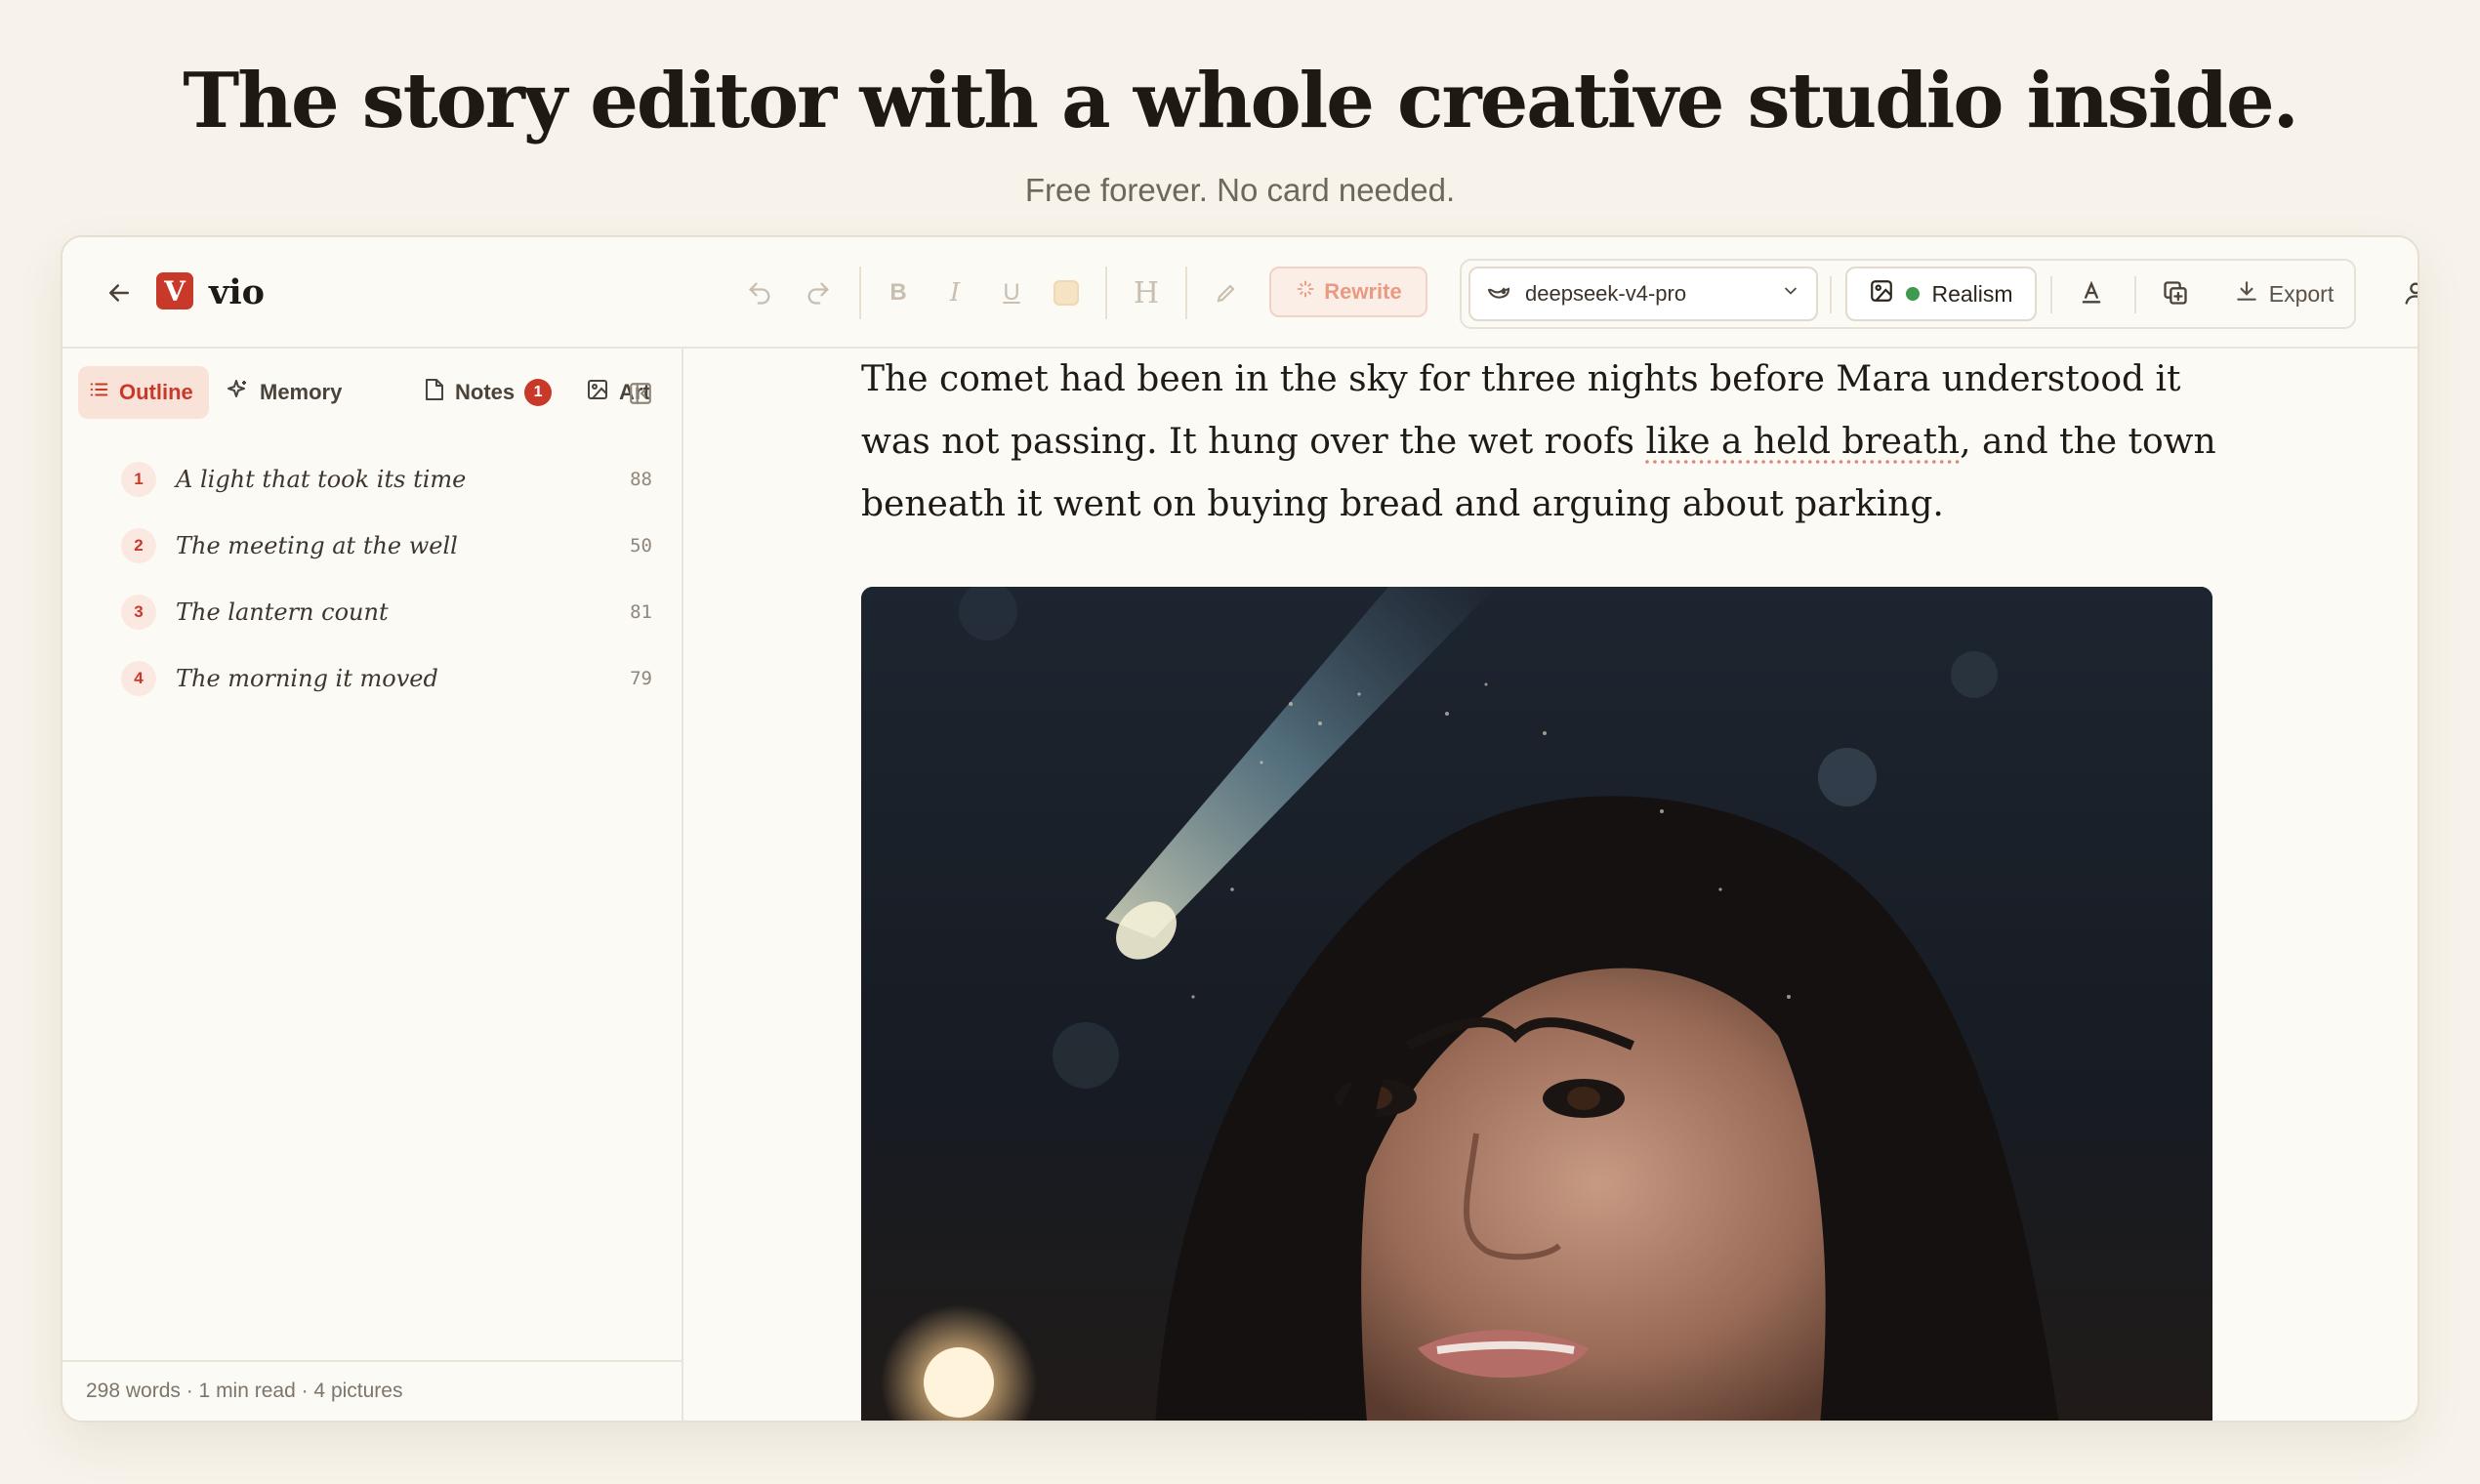 The width and height of the screenshot is (2480, 1484). I want to click on list-icon, so click(98, 393).